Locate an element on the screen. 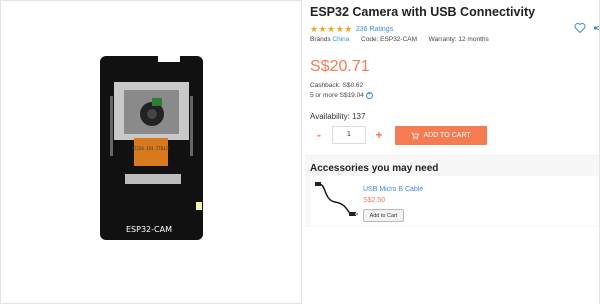 This screenshot has width=600, height=304. accessory-add-to-cart-button: Add to Cart is located at coordinates (383, 215).